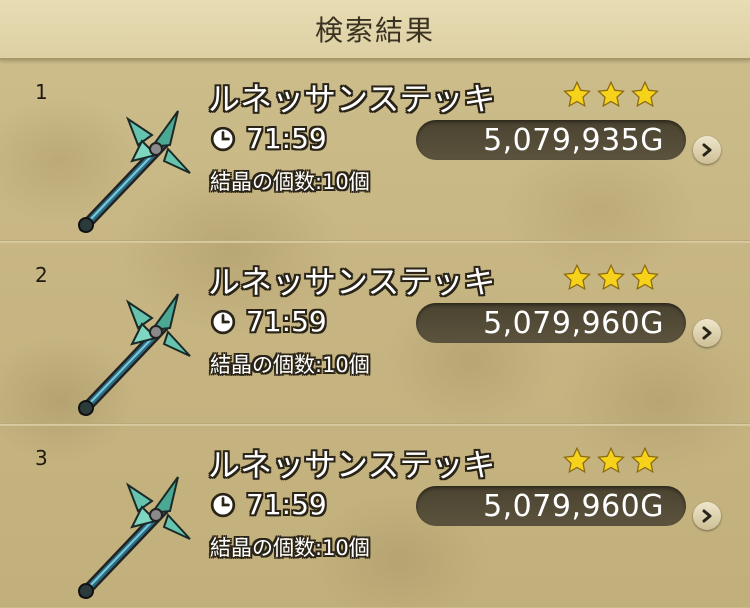 The width and height of the screenshot is (750, 608). What do you see at coordinates (41, 275) in the screenshot?
I see `rank-number: 2` at bounding box center [41, 275].